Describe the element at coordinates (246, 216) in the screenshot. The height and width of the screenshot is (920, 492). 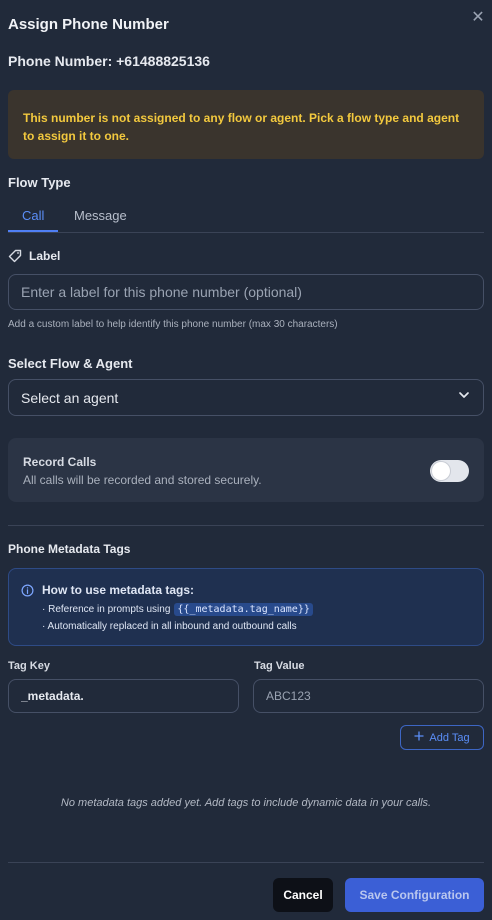
I see `flow-type-tabs: Call Message` at that location.